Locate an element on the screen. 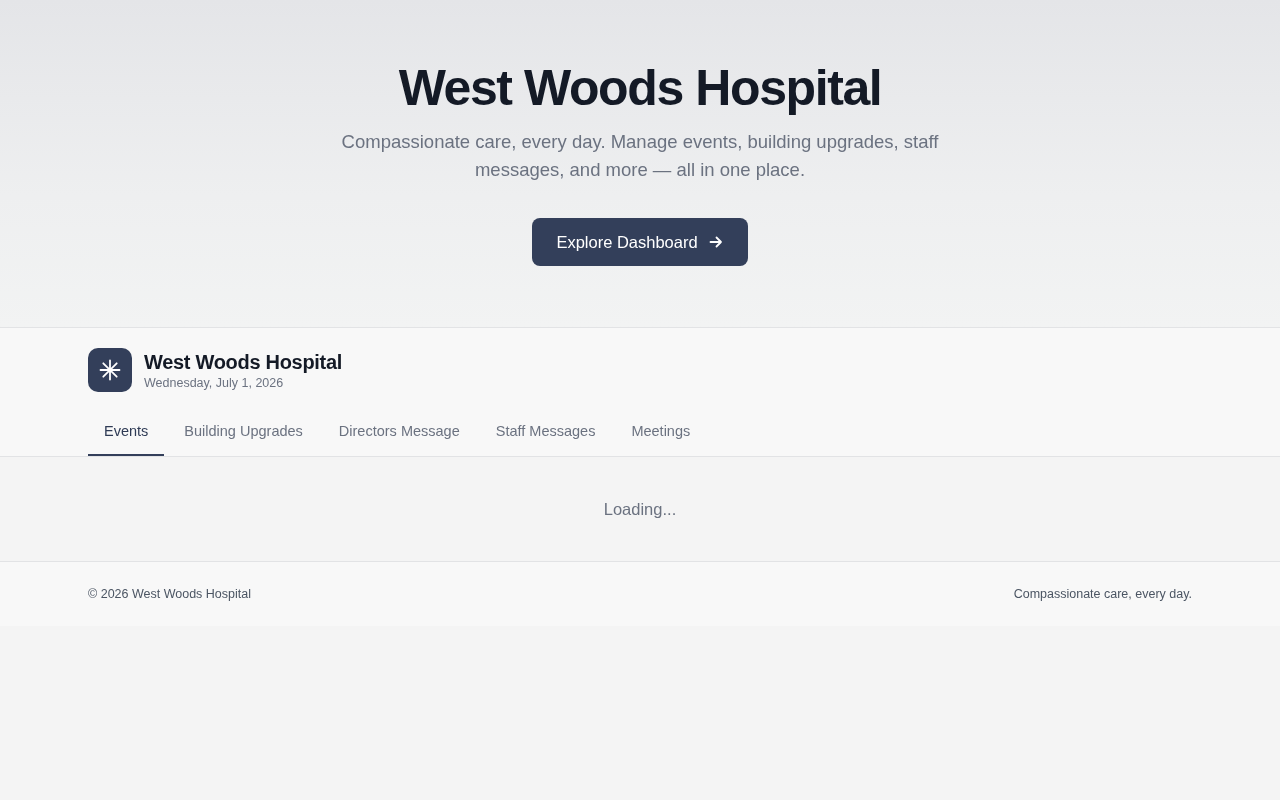 This screenshot has width=1280, height=800. nav-tab: Building Upgrades is located at coordinates (243, 432).